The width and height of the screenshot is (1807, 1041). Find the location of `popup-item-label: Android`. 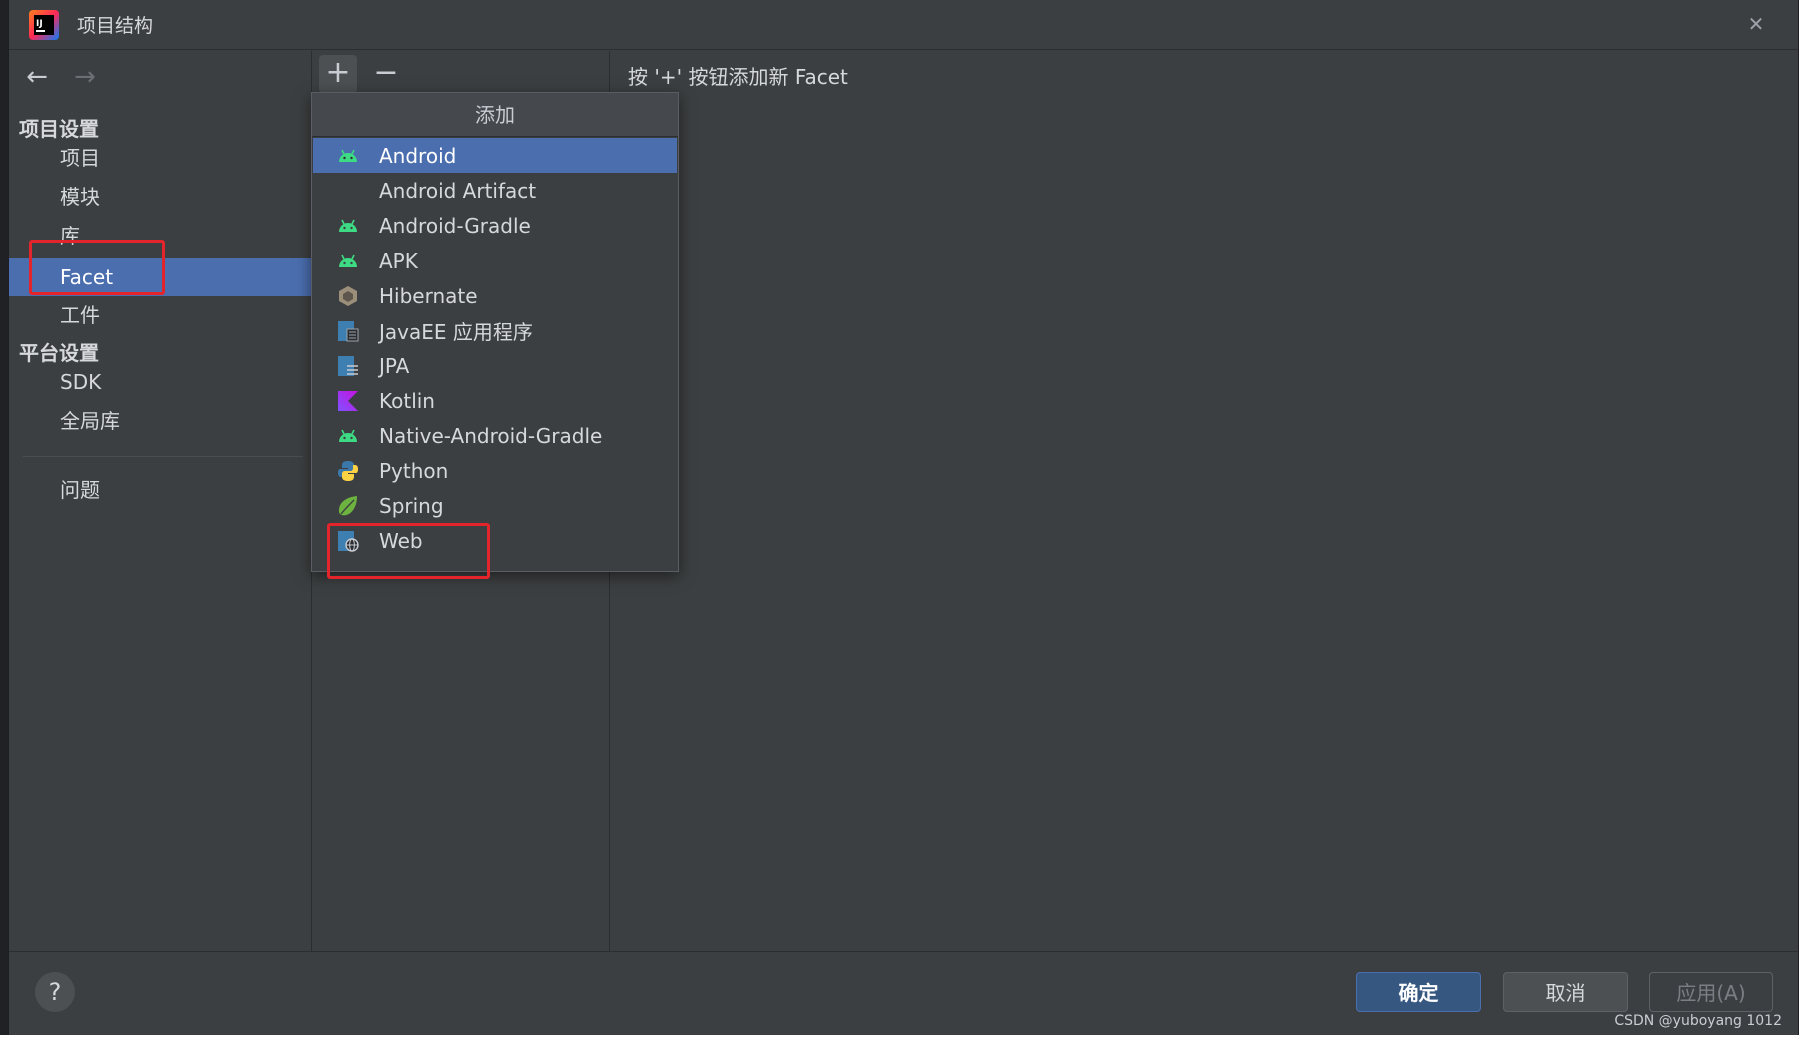

popup-item-label: Android is located at coordinates (418, 155).